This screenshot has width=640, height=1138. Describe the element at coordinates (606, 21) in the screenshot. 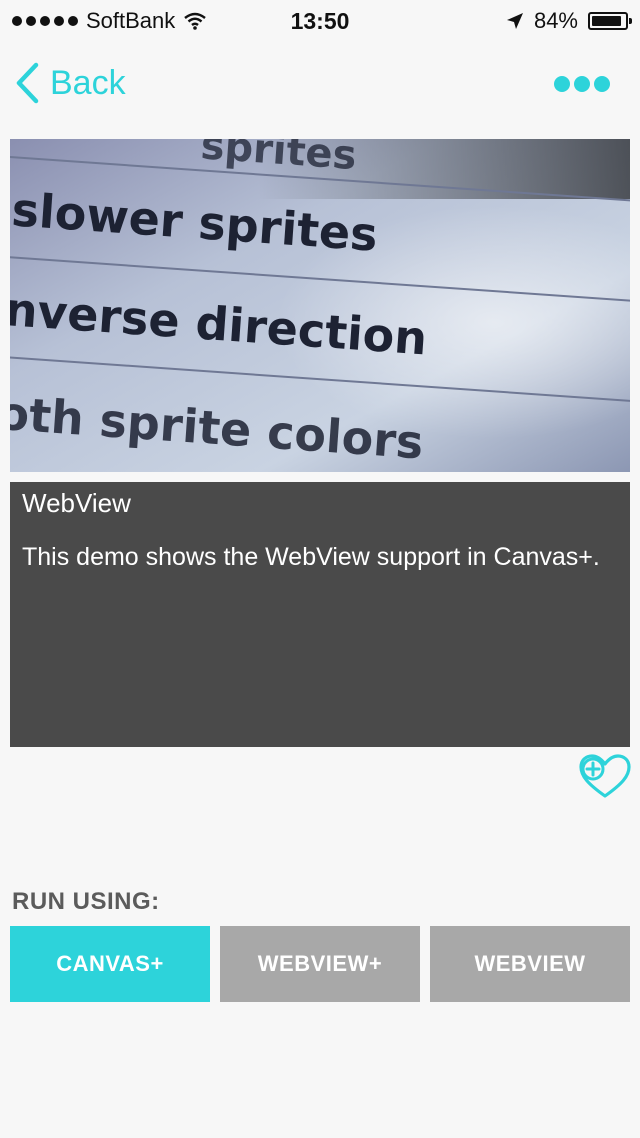

I see `battery-fill` at that location.